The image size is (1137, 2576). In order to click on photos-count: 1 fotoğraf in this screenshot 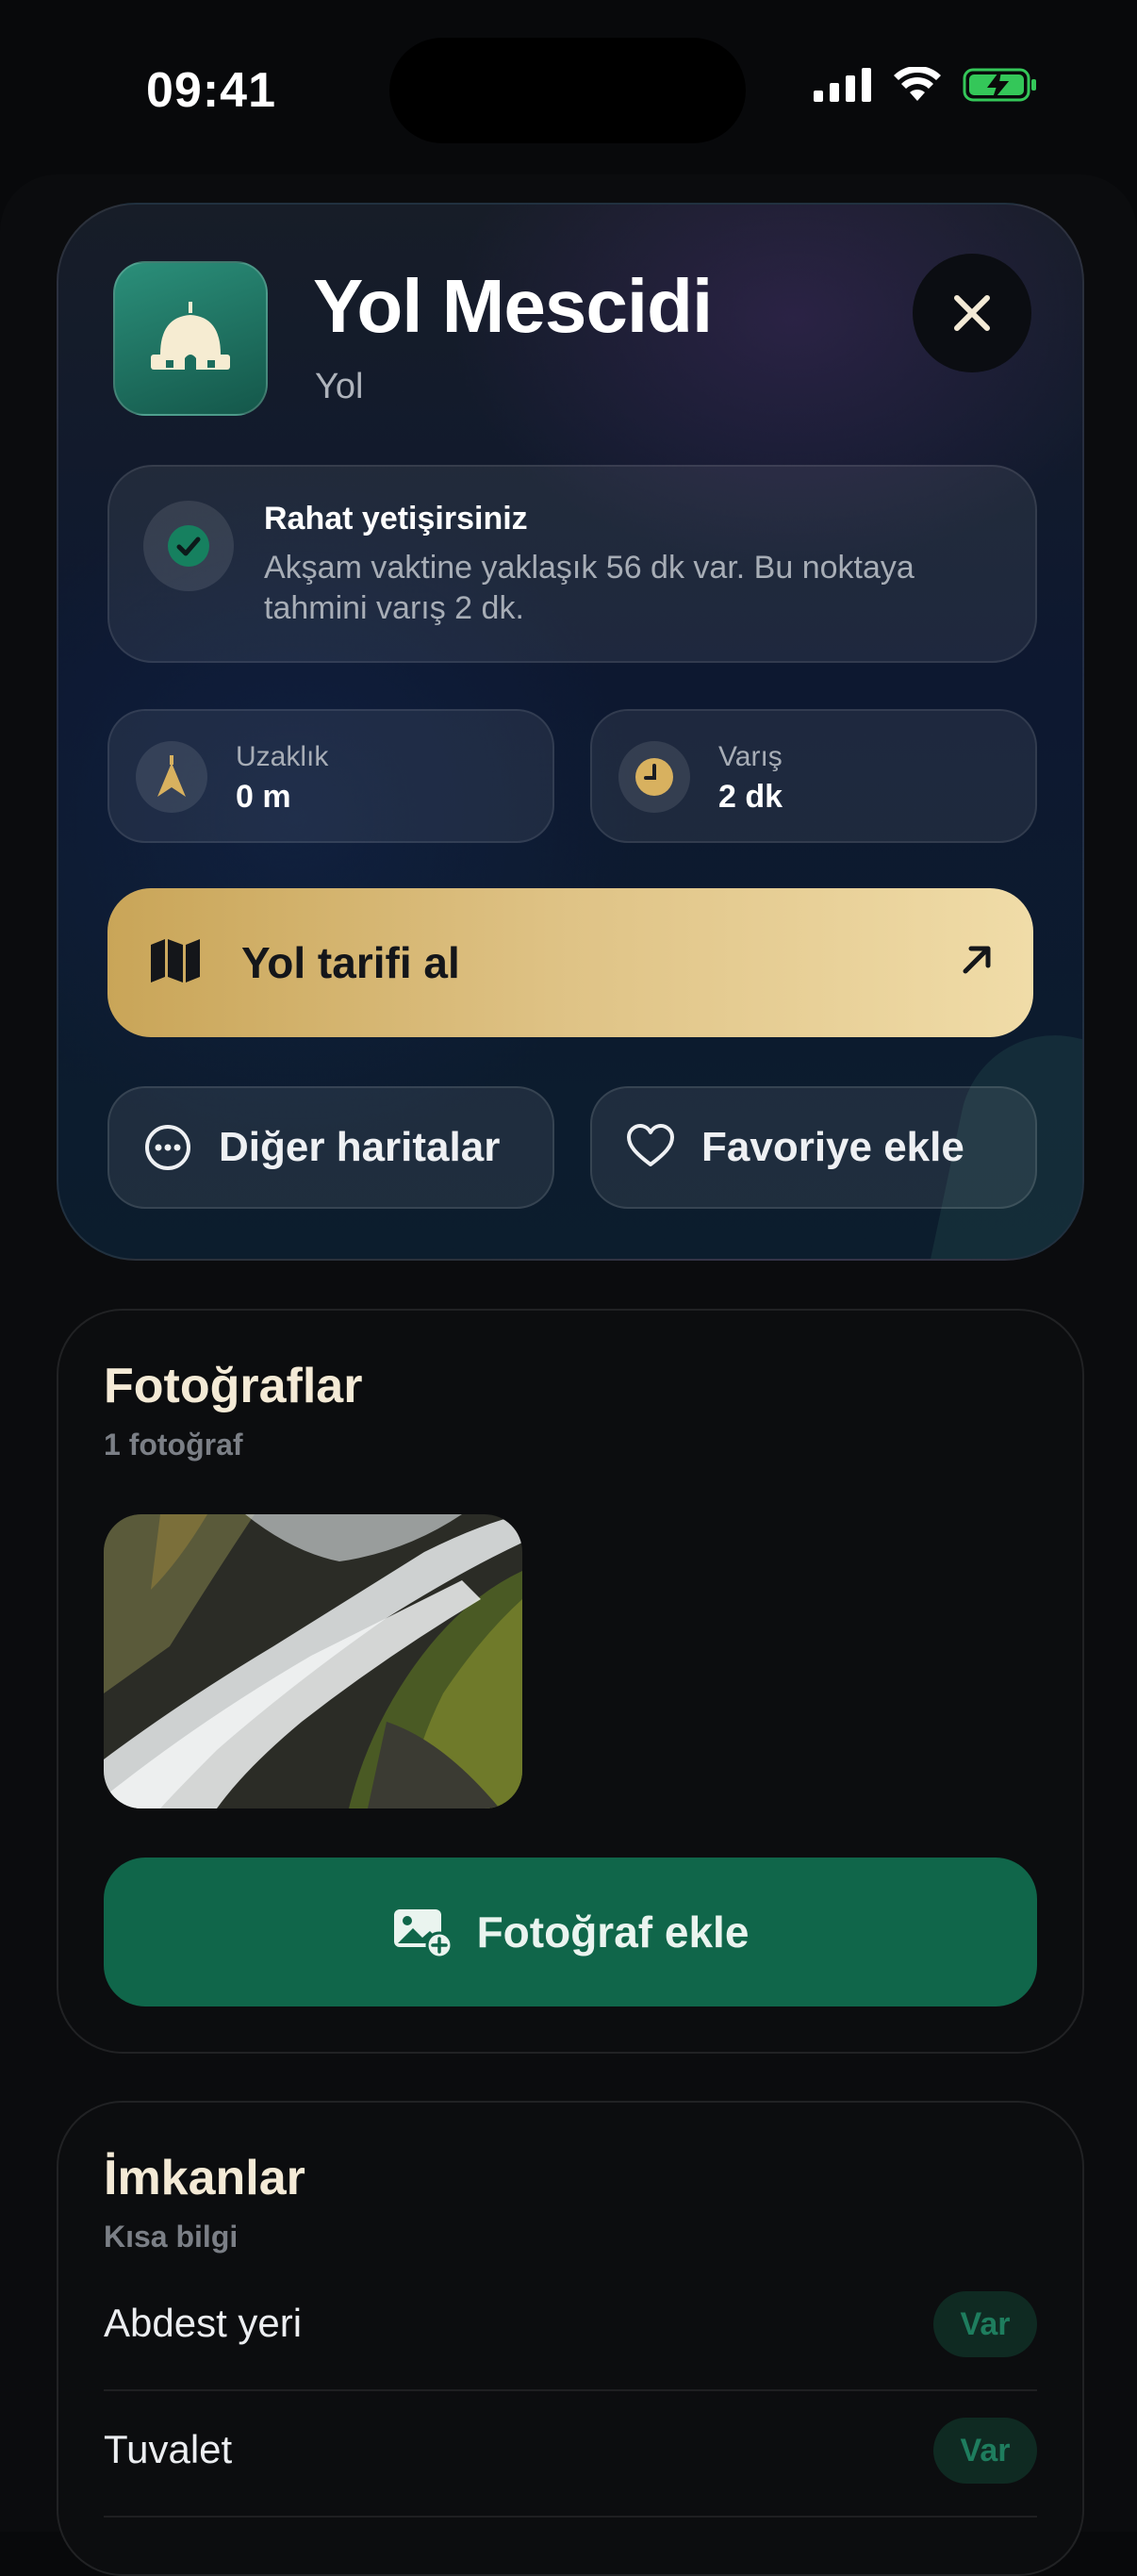, I will do `click(173, 1444)`.